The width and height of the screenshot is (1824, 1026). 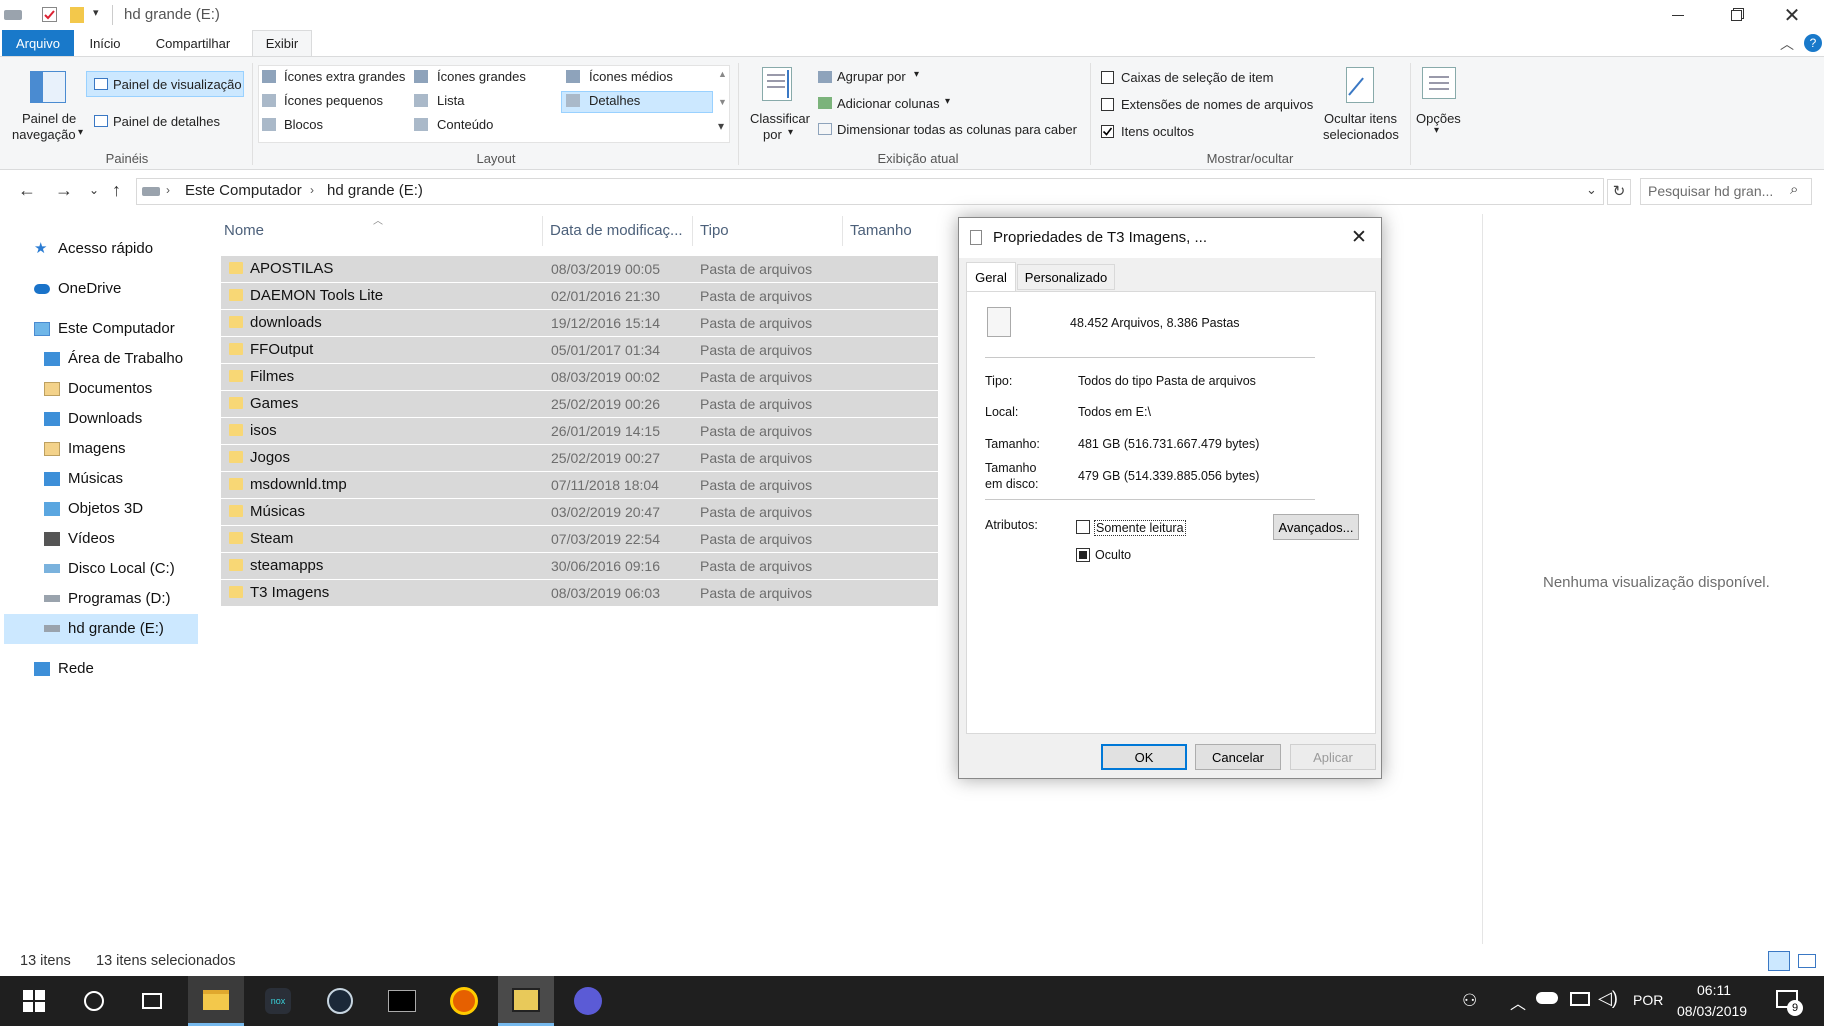 I want to click on bittorrent-taskbar, so click(x=588, y=1001).